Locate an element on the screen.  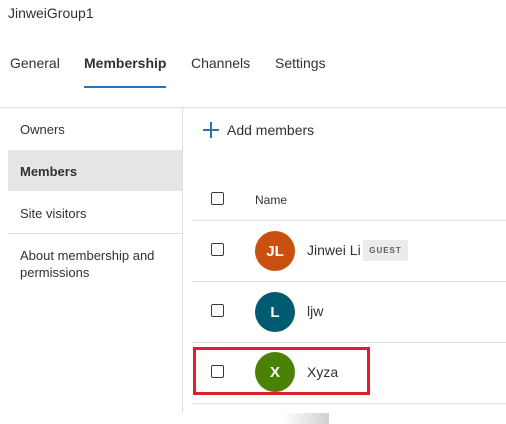
scroll-indicator is located at coordinates (306, 418).